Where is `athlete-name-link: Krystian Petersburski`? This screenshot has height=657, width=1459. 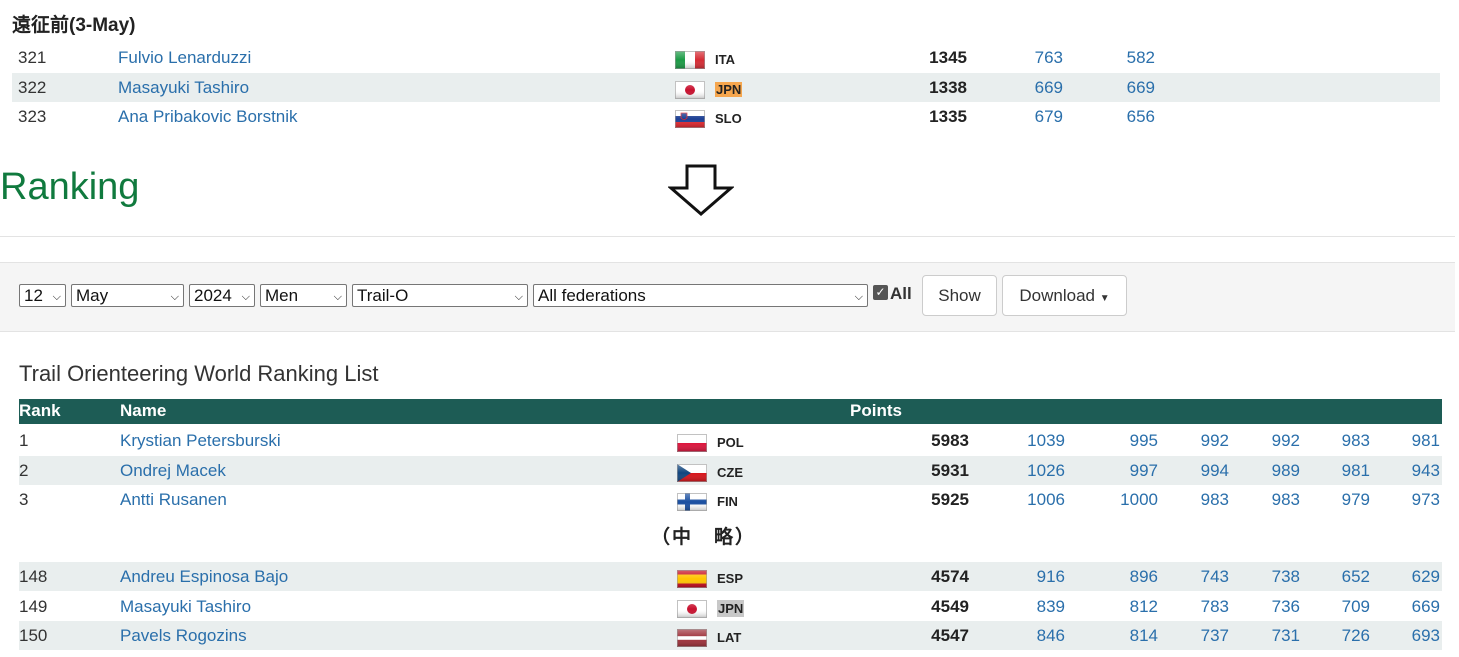 athlete-name-link: Krystian Petersburski is located at coordinates (200, 440).